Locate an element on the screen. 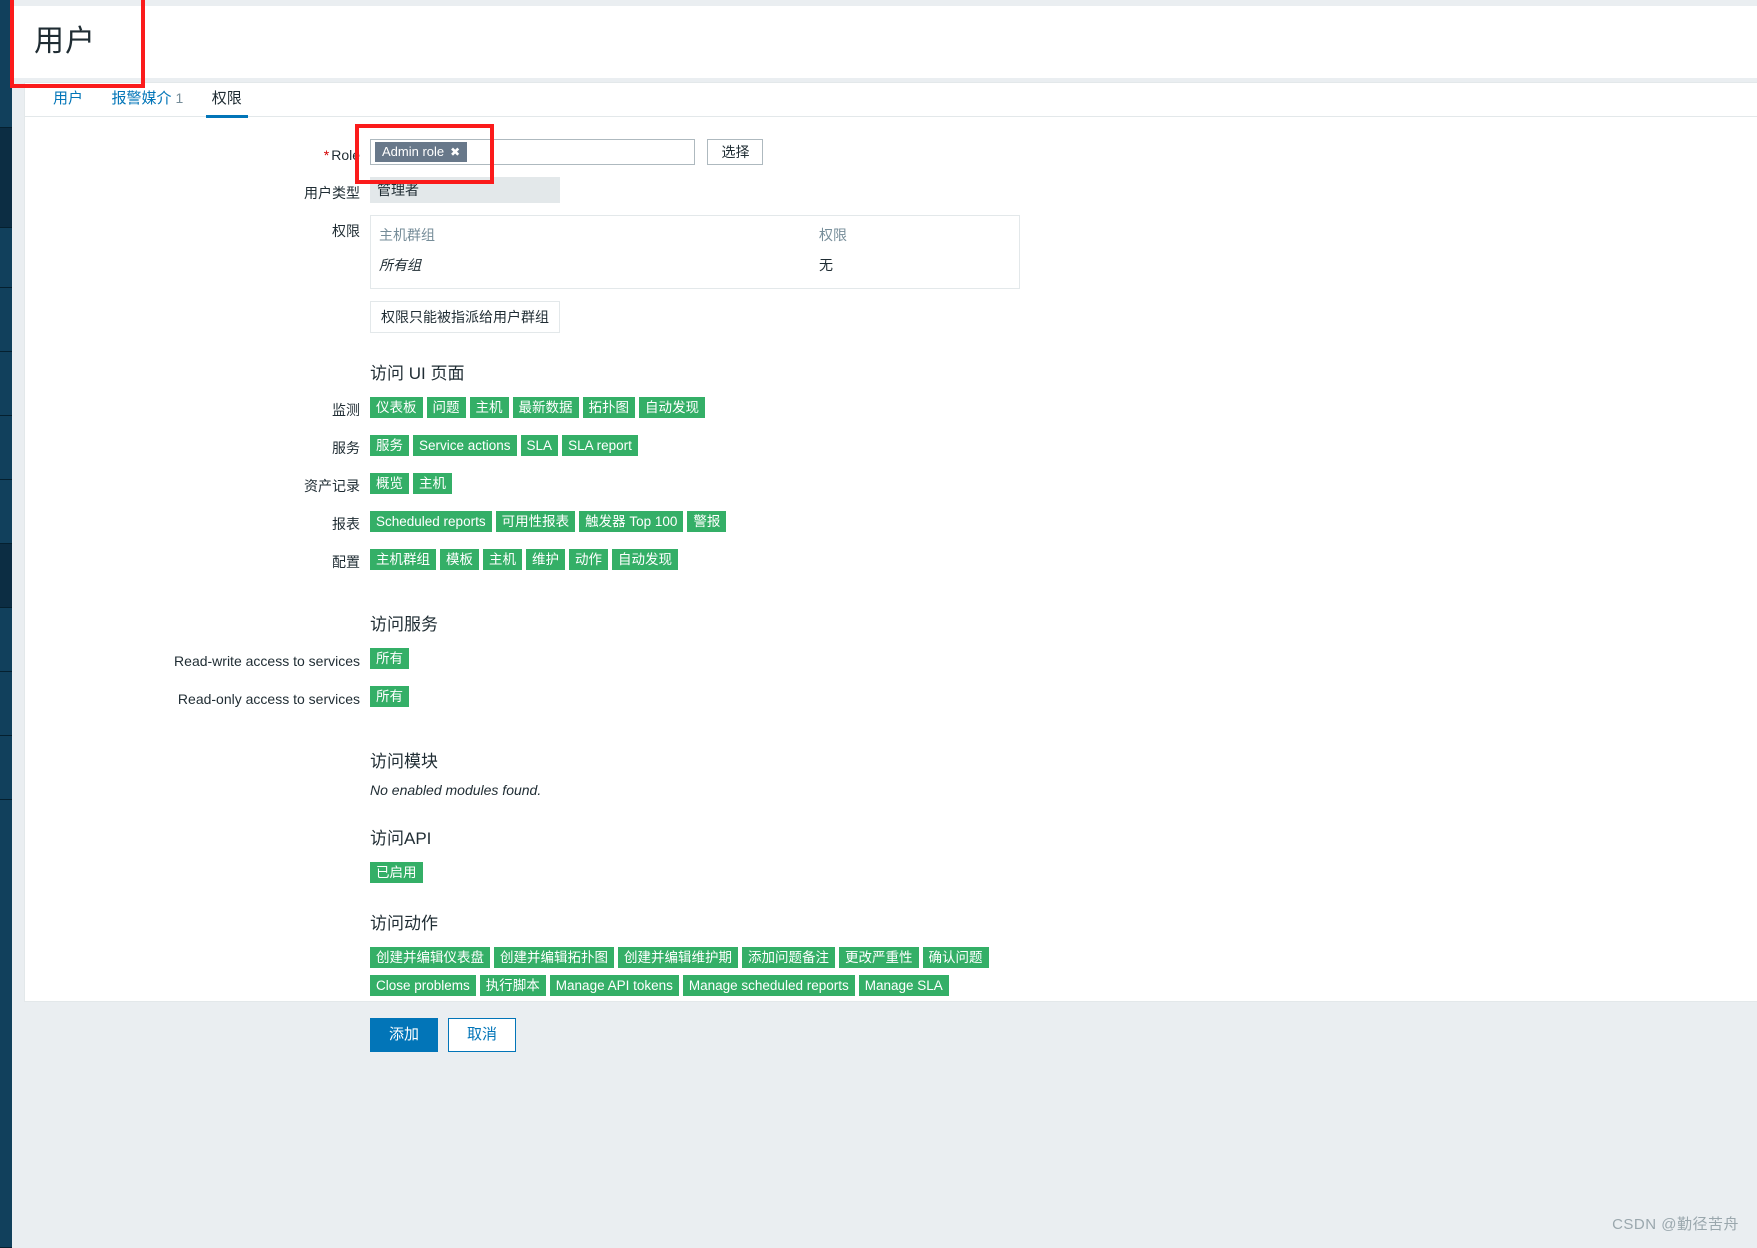 This screenshot has width=1757, height=1248. ui-access-tag-3: SLA report is located at coordinates (600, 445).